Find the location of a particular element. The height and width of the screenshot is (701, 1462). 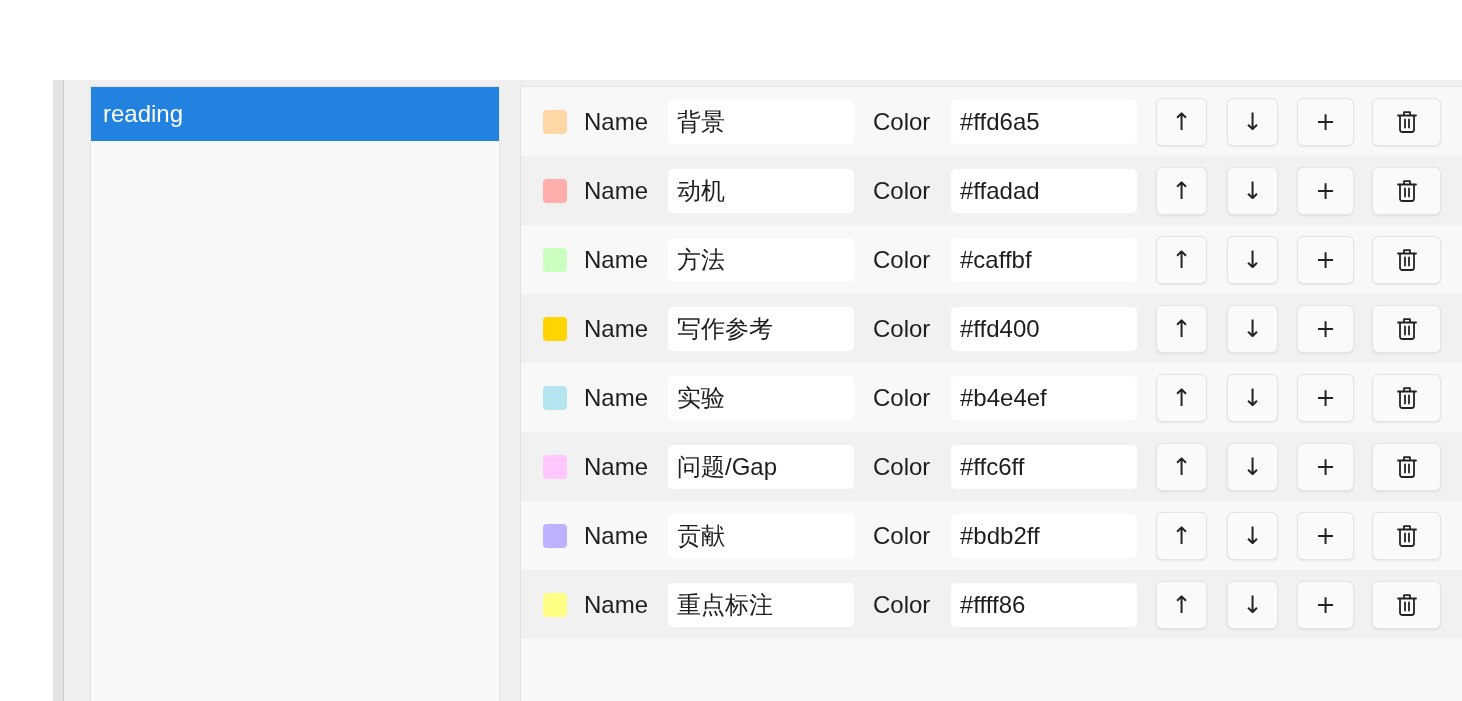

color-field: #ffc6ff is located at coordinates (1044, 466).